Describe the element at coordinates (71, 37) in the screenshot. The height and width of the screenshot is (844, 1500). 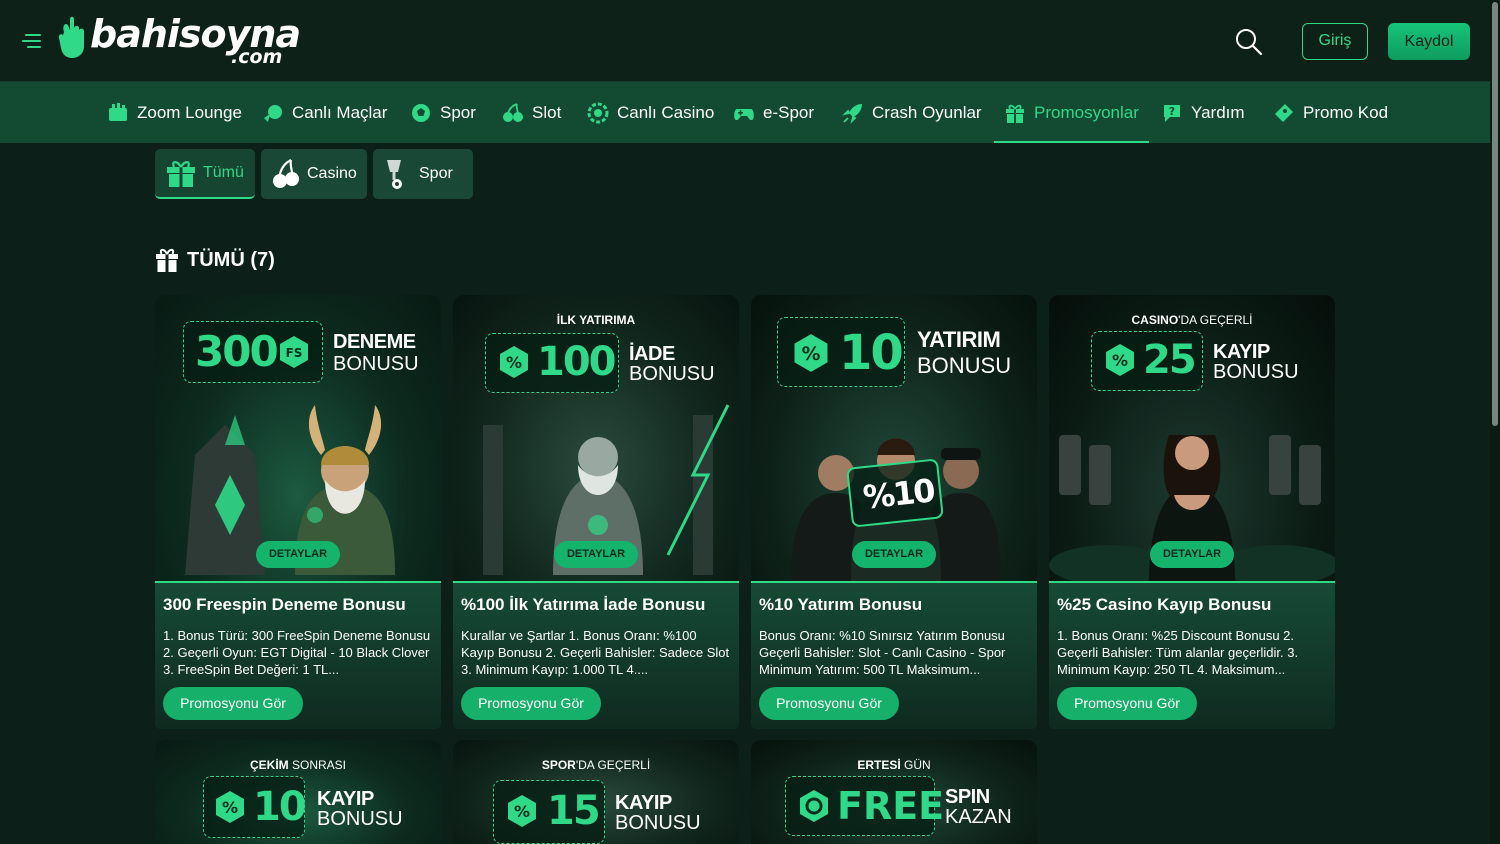
I see `logo-hand-icon` at that location.